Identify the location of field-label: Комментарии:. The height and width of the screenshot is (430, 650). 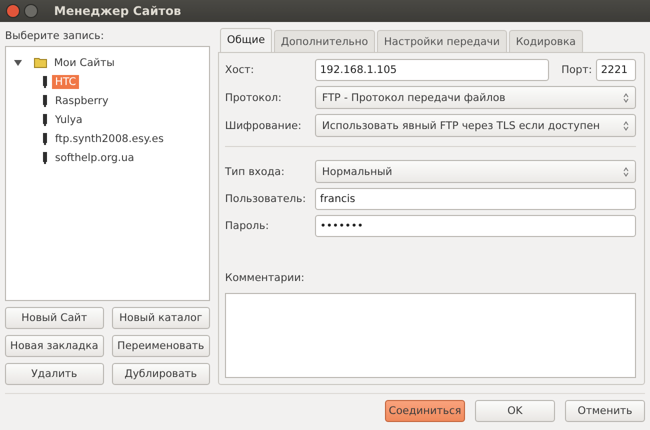
(265, 278).